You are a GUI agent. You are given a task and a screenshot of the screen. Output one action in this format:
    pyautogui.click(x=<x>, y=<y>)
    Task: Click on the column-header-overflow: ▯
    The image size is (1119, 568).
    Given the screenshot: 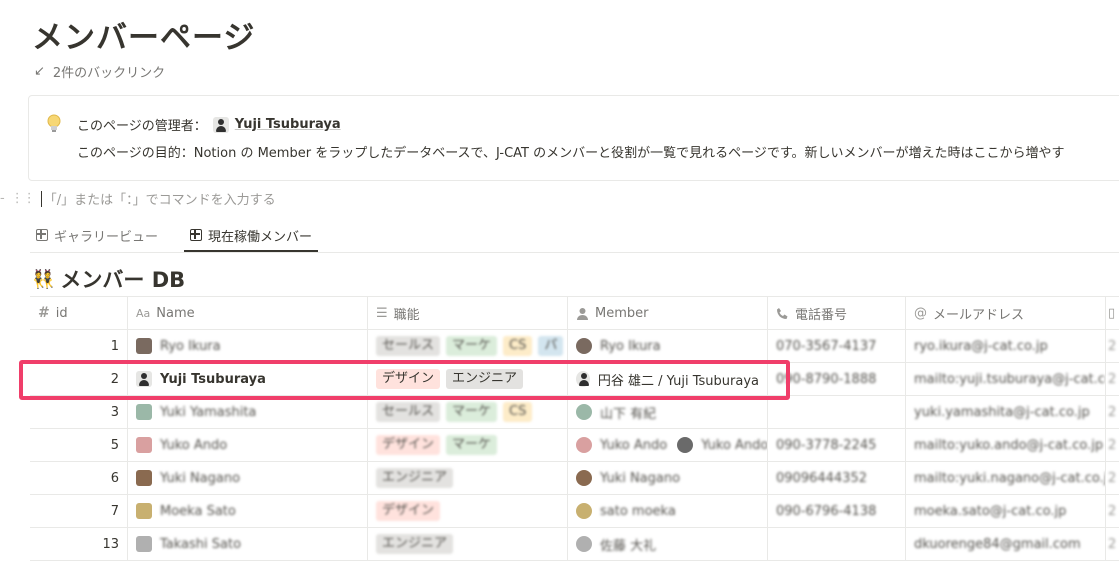 What is the action you would take?
    pyautogui.click(x=1112, y=313)
    